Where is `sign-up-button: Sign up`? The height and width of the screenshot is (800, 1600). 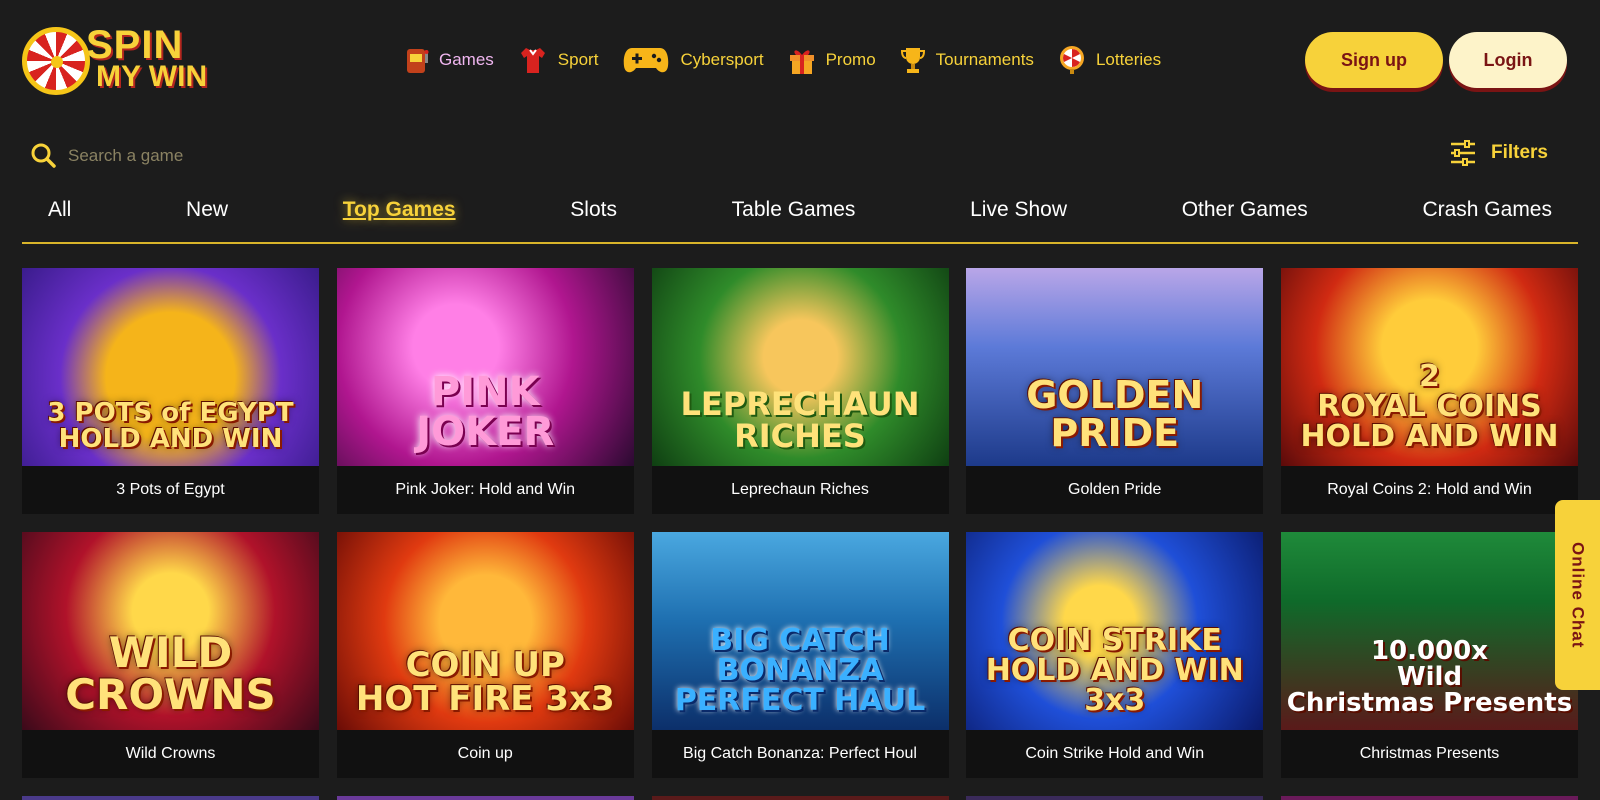
sign-up-button: Sign up is located at coordinates (1374, 60).